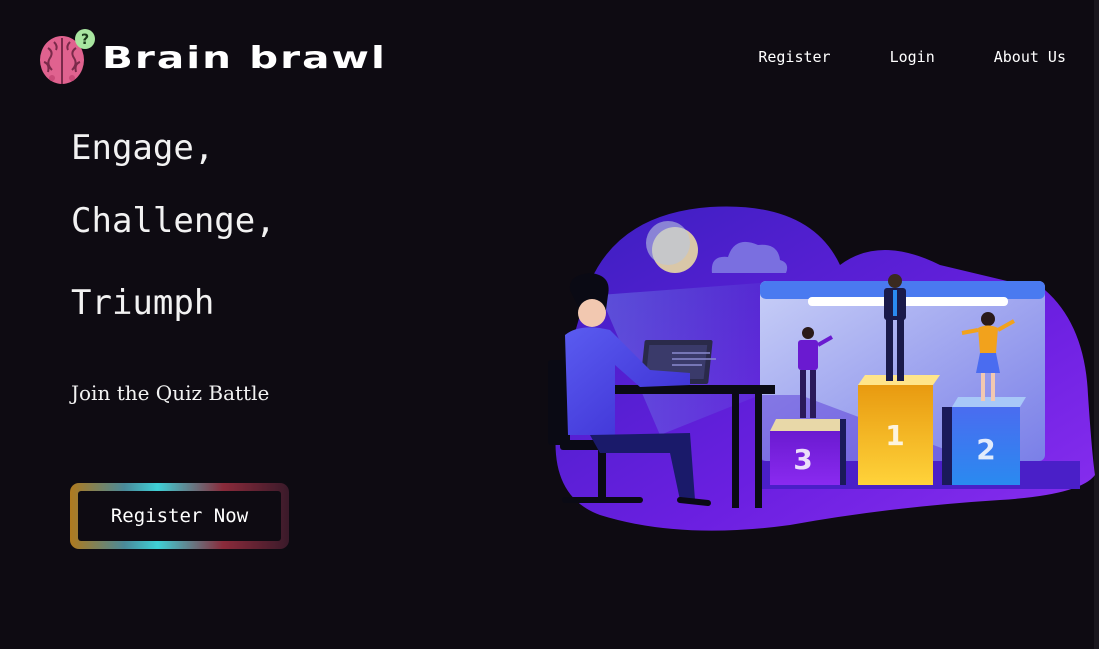 The image size is (1099, 649). I want to click on nav-login-link: Login, so click(912, 57).